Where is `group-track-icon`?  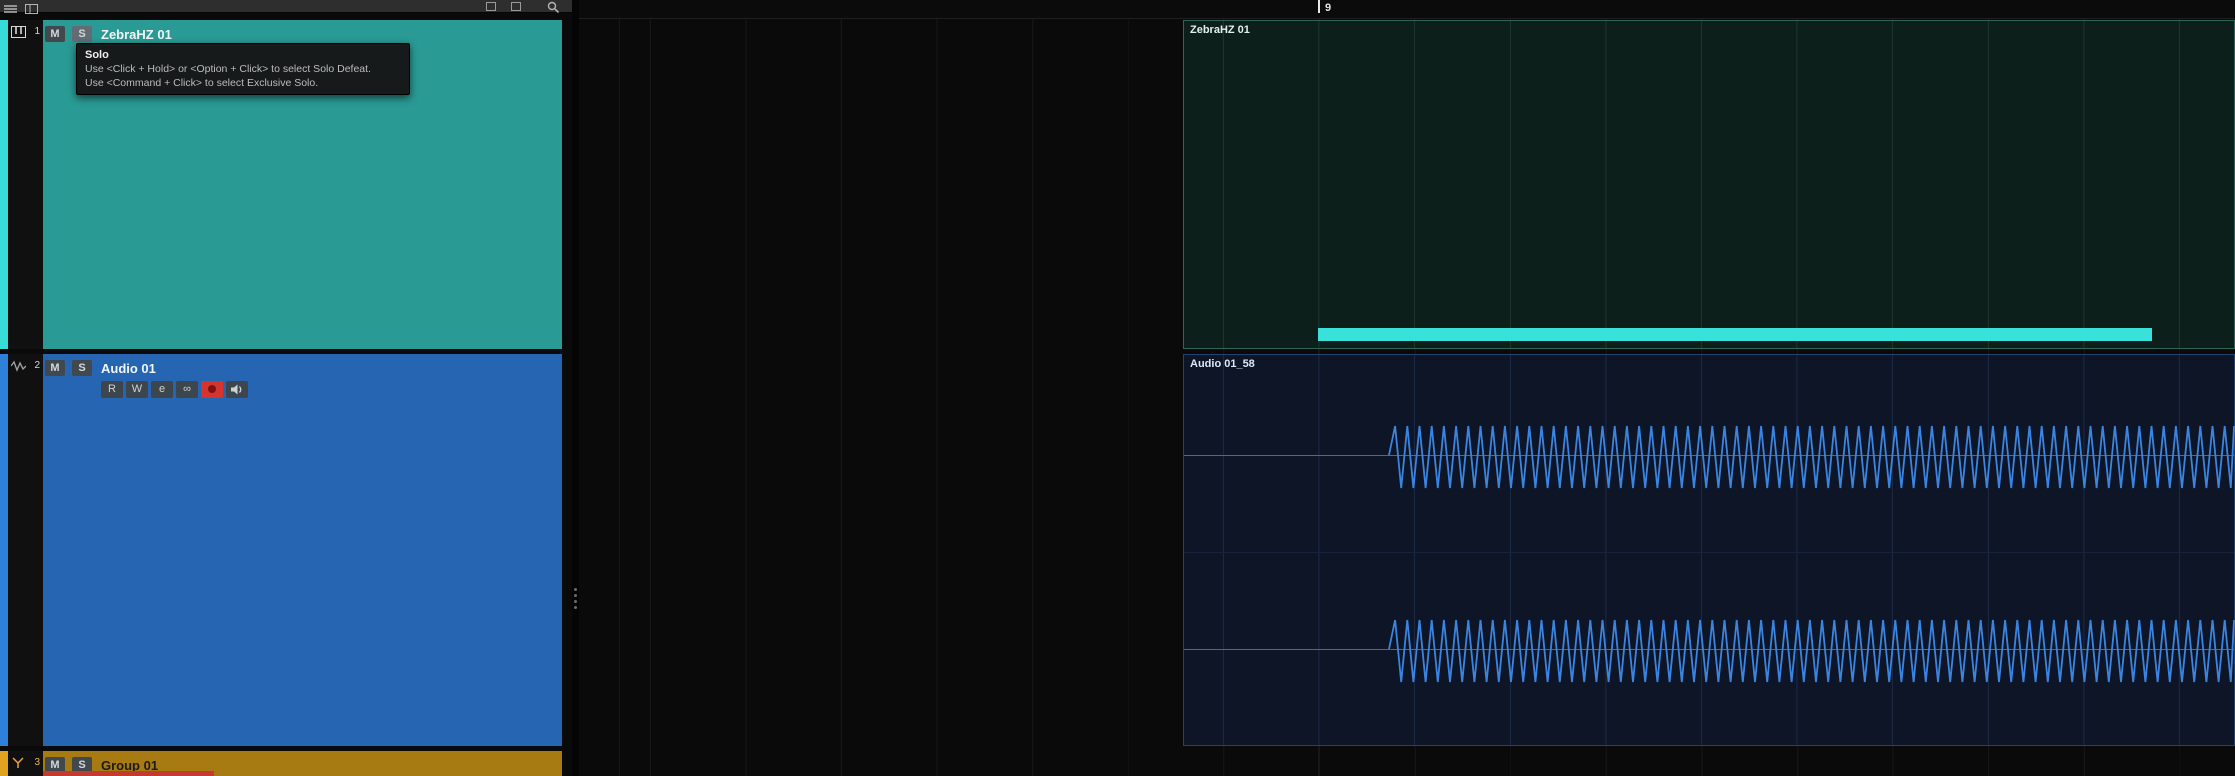 group-track-icon is located at coordinates (19, 762).